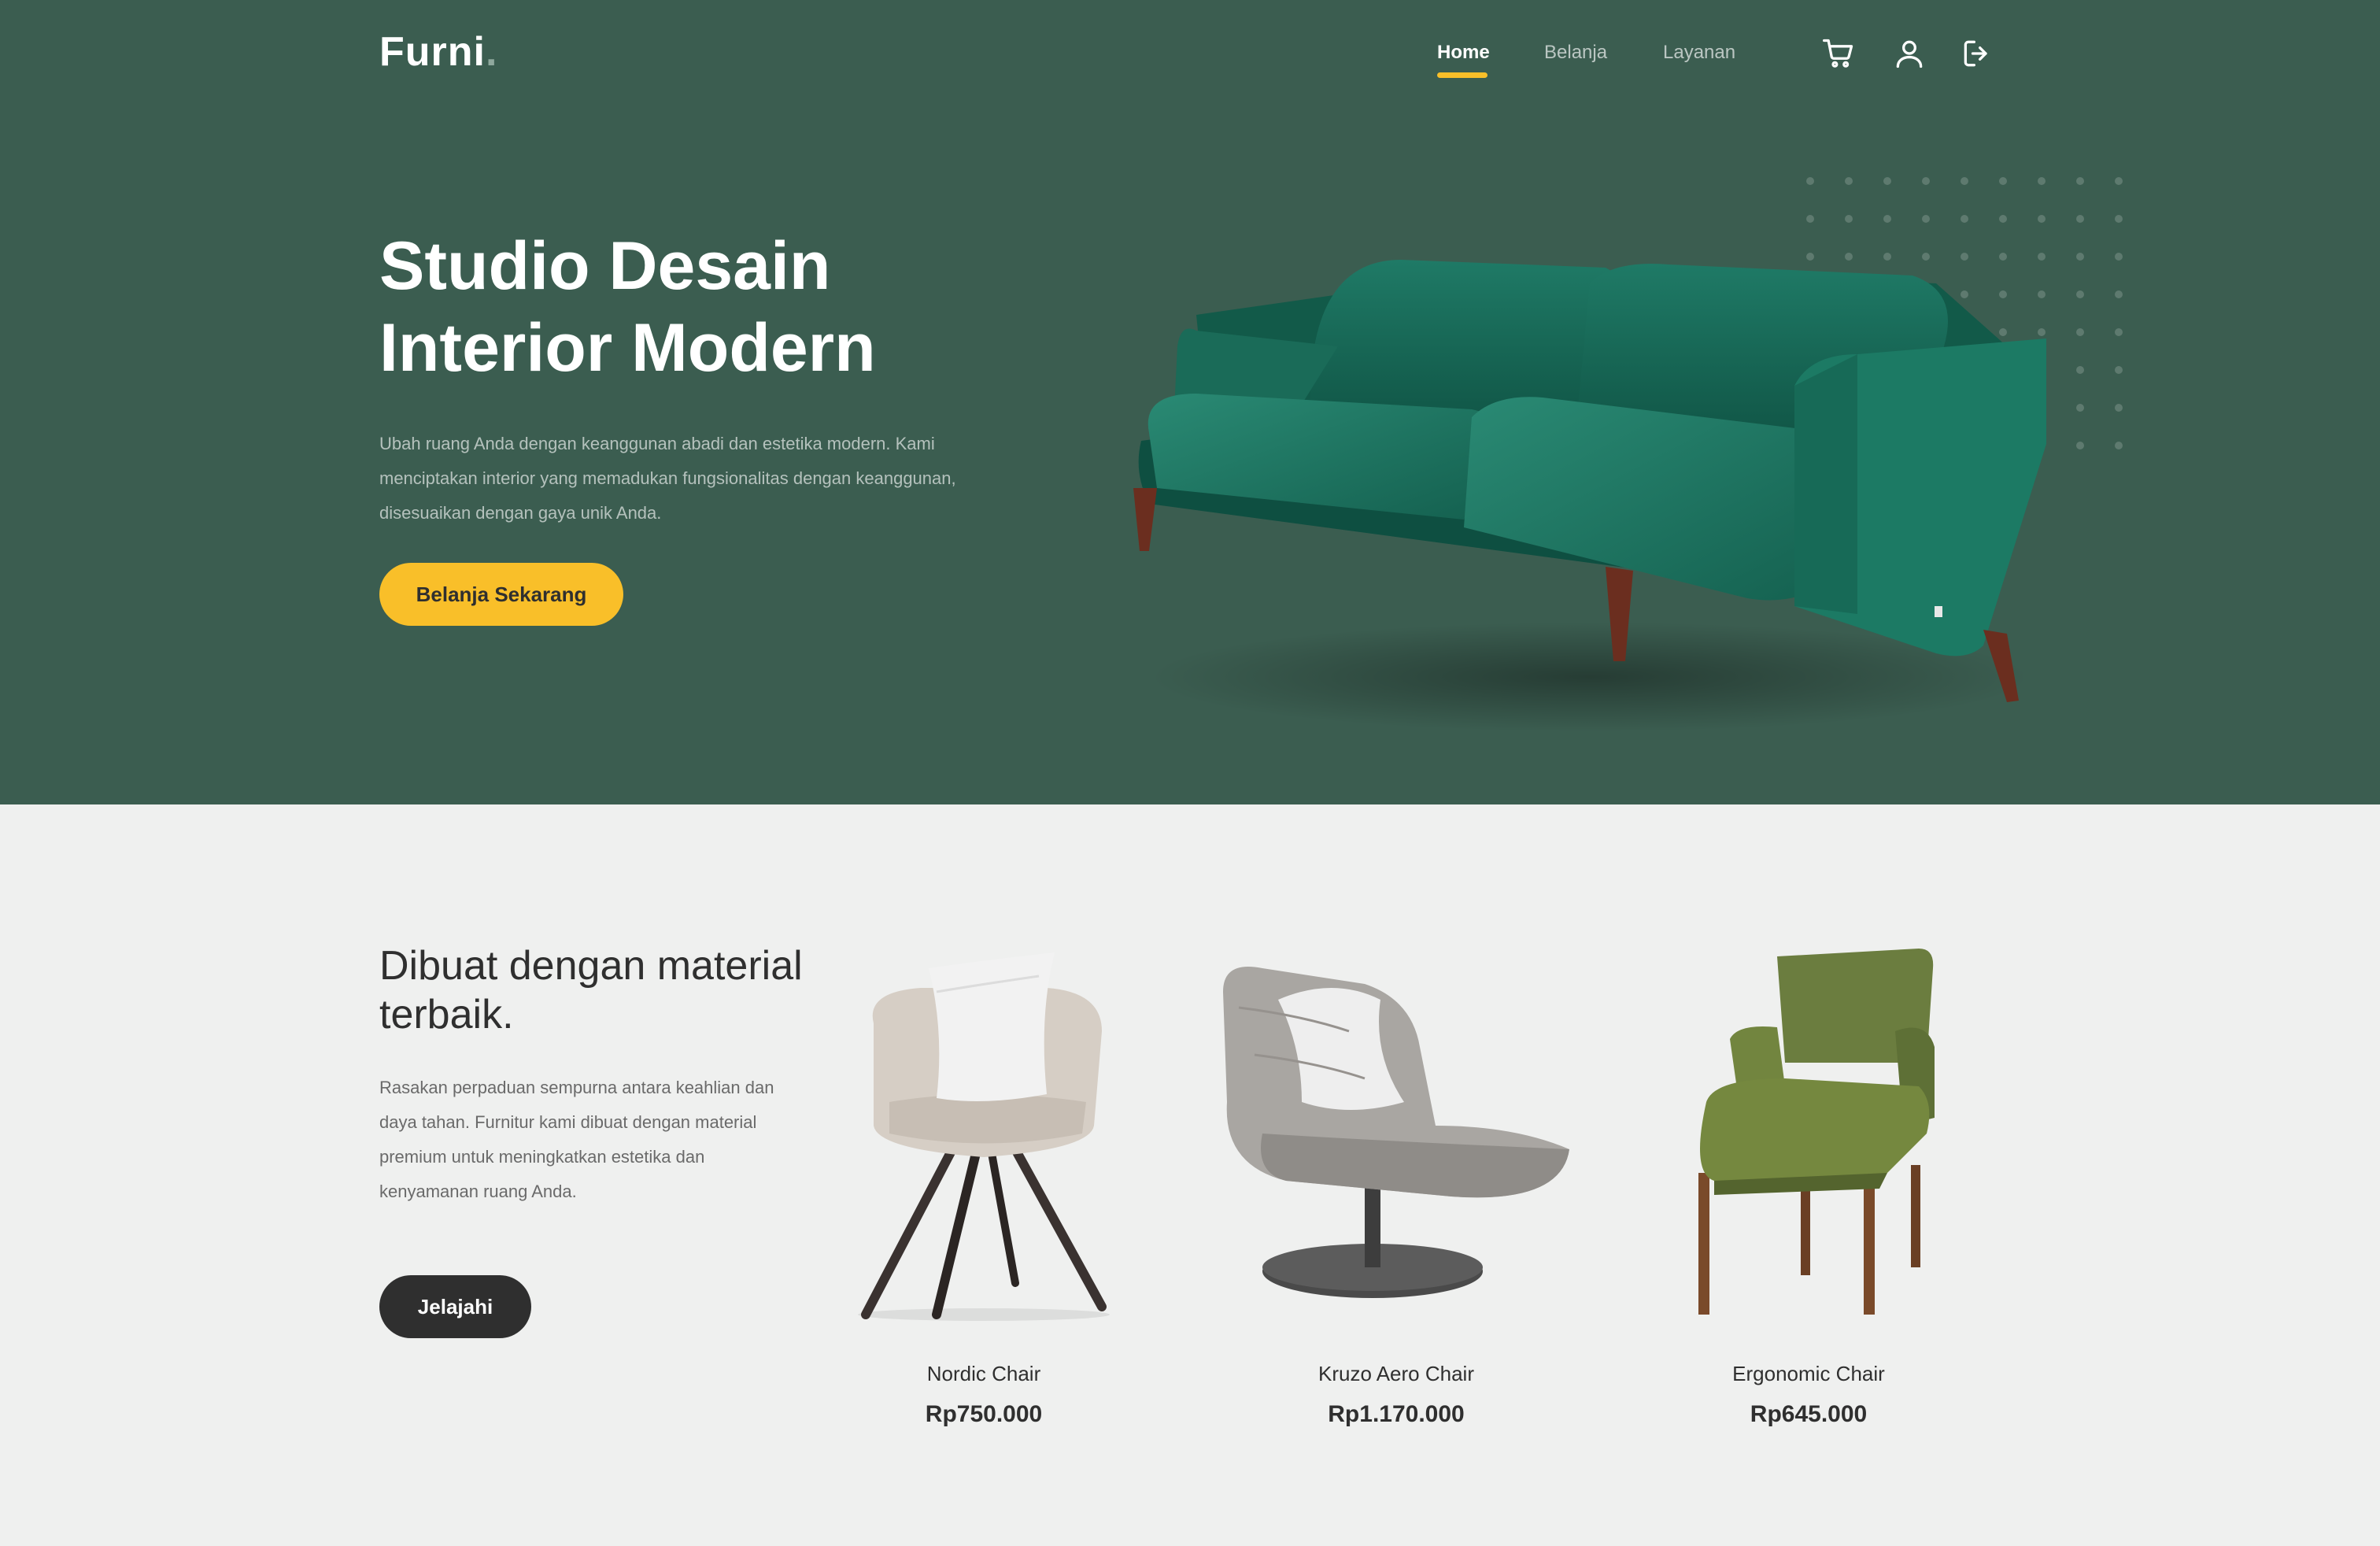 The image size is (2380, 1546). I want to click on hero-title-line2: Interior Modern, so click(627, 348).